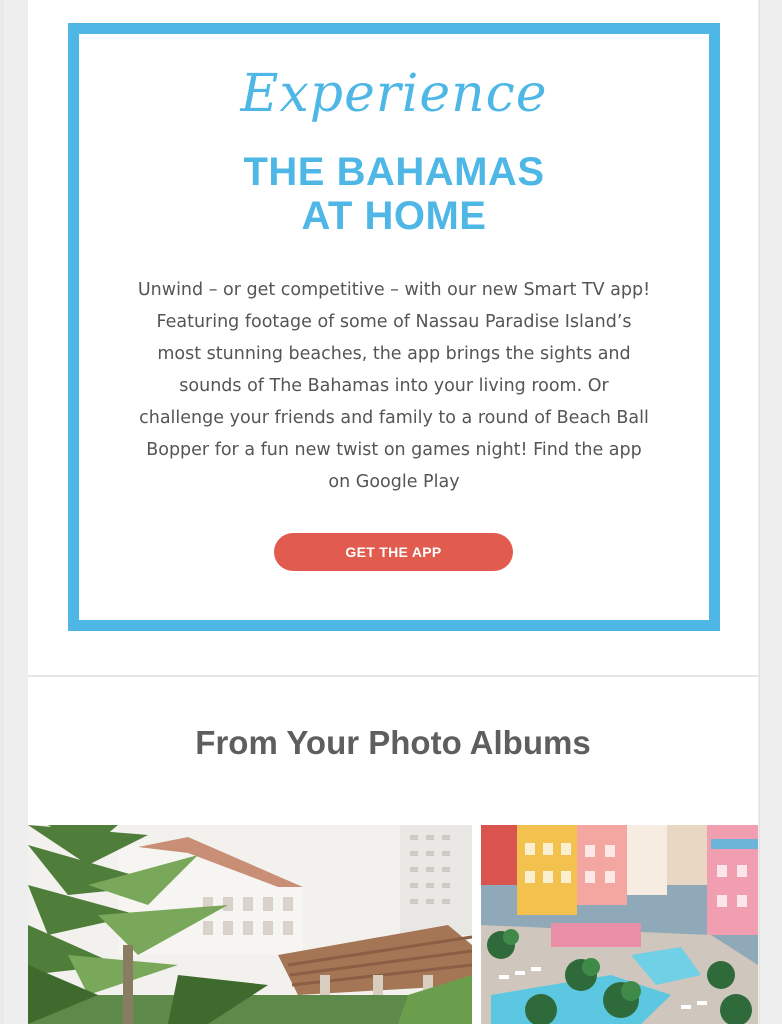 This screenshot has height=1024, width=782. I want to click on right-scroll-gutter, so click(770, 512).